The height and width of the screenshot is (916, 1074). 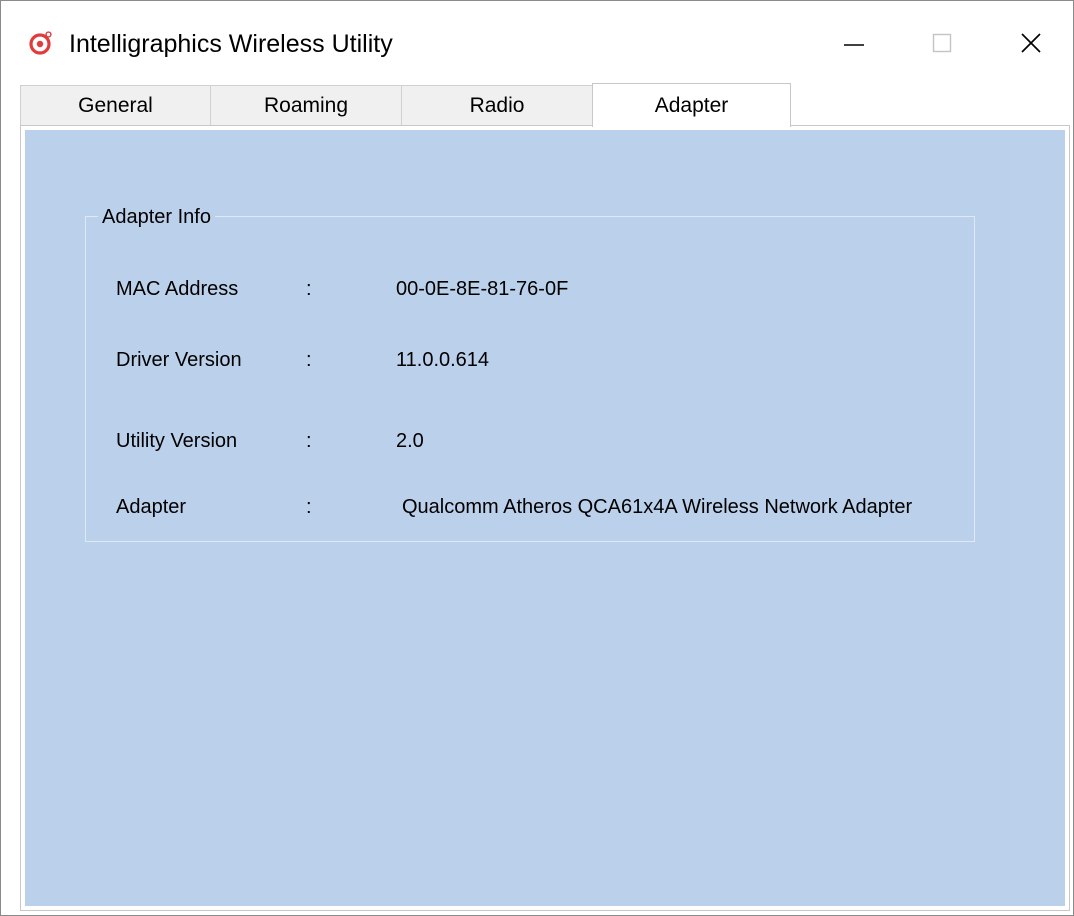 I want to click on group-legend: Adapter Info, so click(x=156, y=217).